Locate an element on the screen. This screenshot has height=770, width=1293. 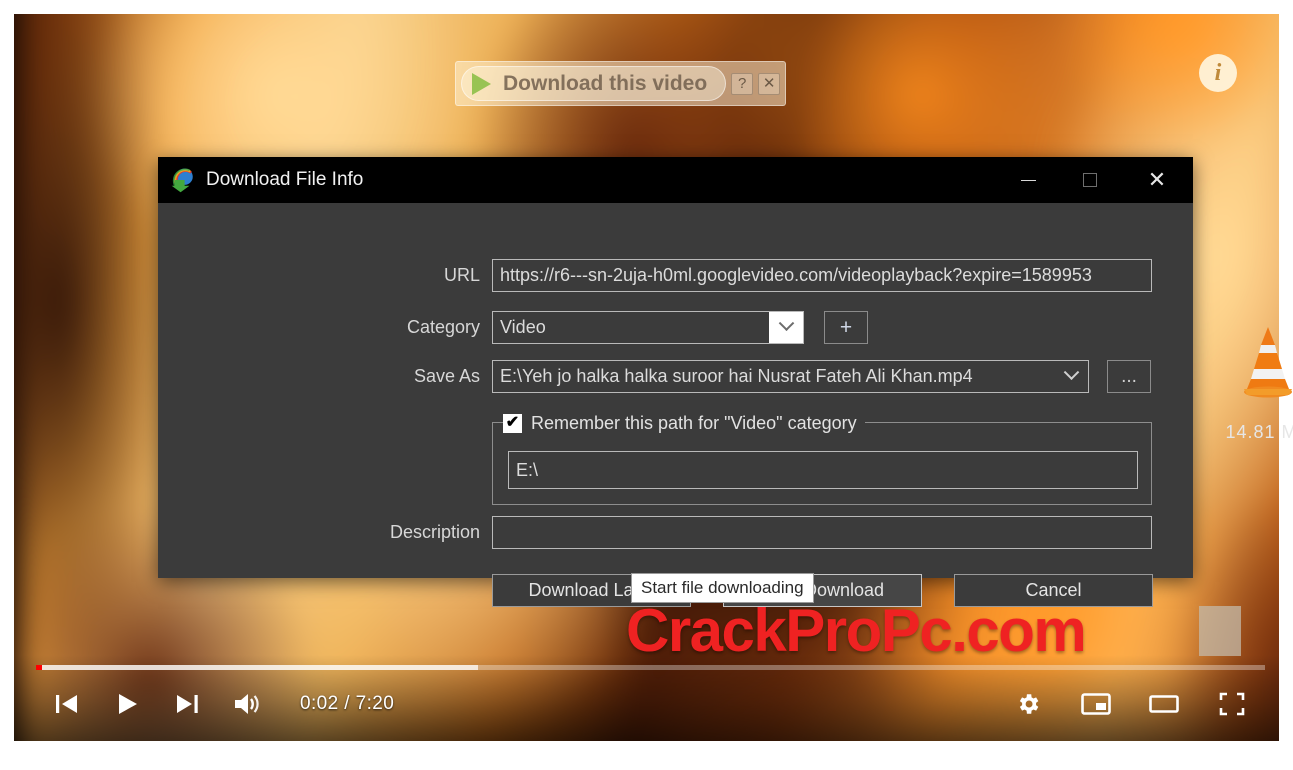
idm-download-video-panel: Download this video ? ✕ is located at coordinates (621, 83).